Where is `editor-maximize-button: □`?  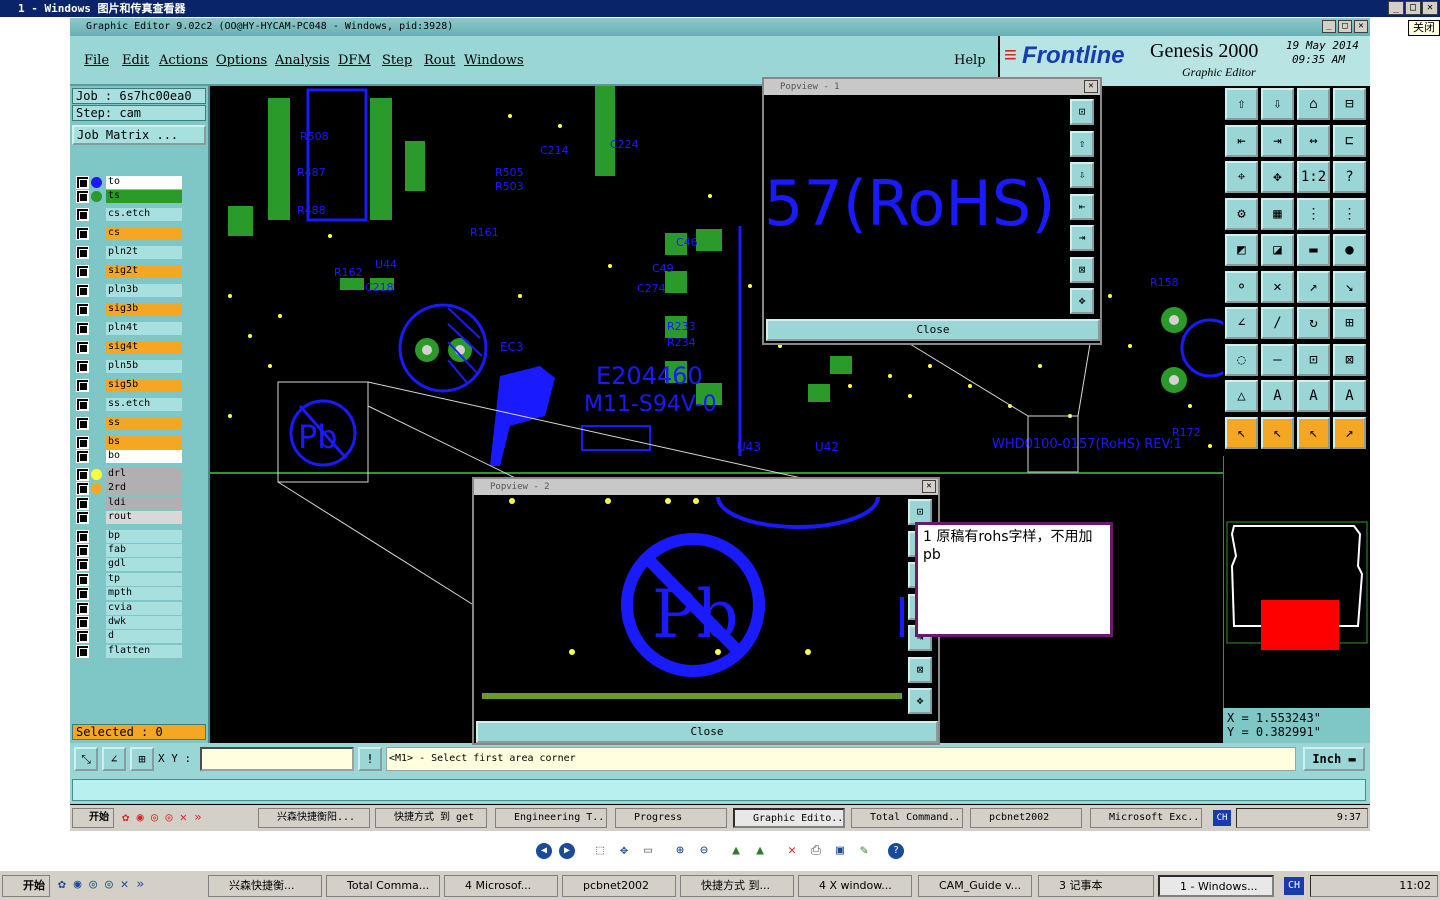
editor-maximize-button: □ is located at coordinates (1345, 26).